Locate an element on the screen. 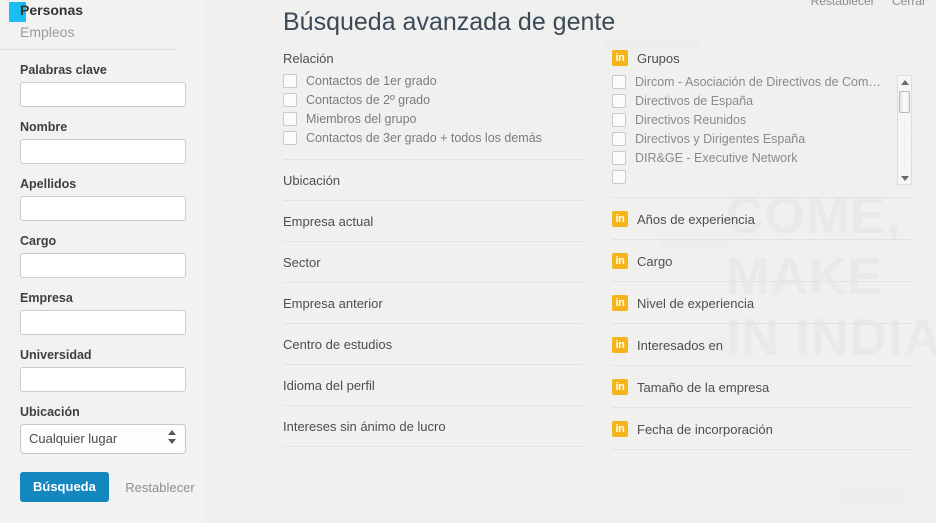  relation-option-2nd-degree: Contactos de 2º grado is located at coordinates (433, 100).